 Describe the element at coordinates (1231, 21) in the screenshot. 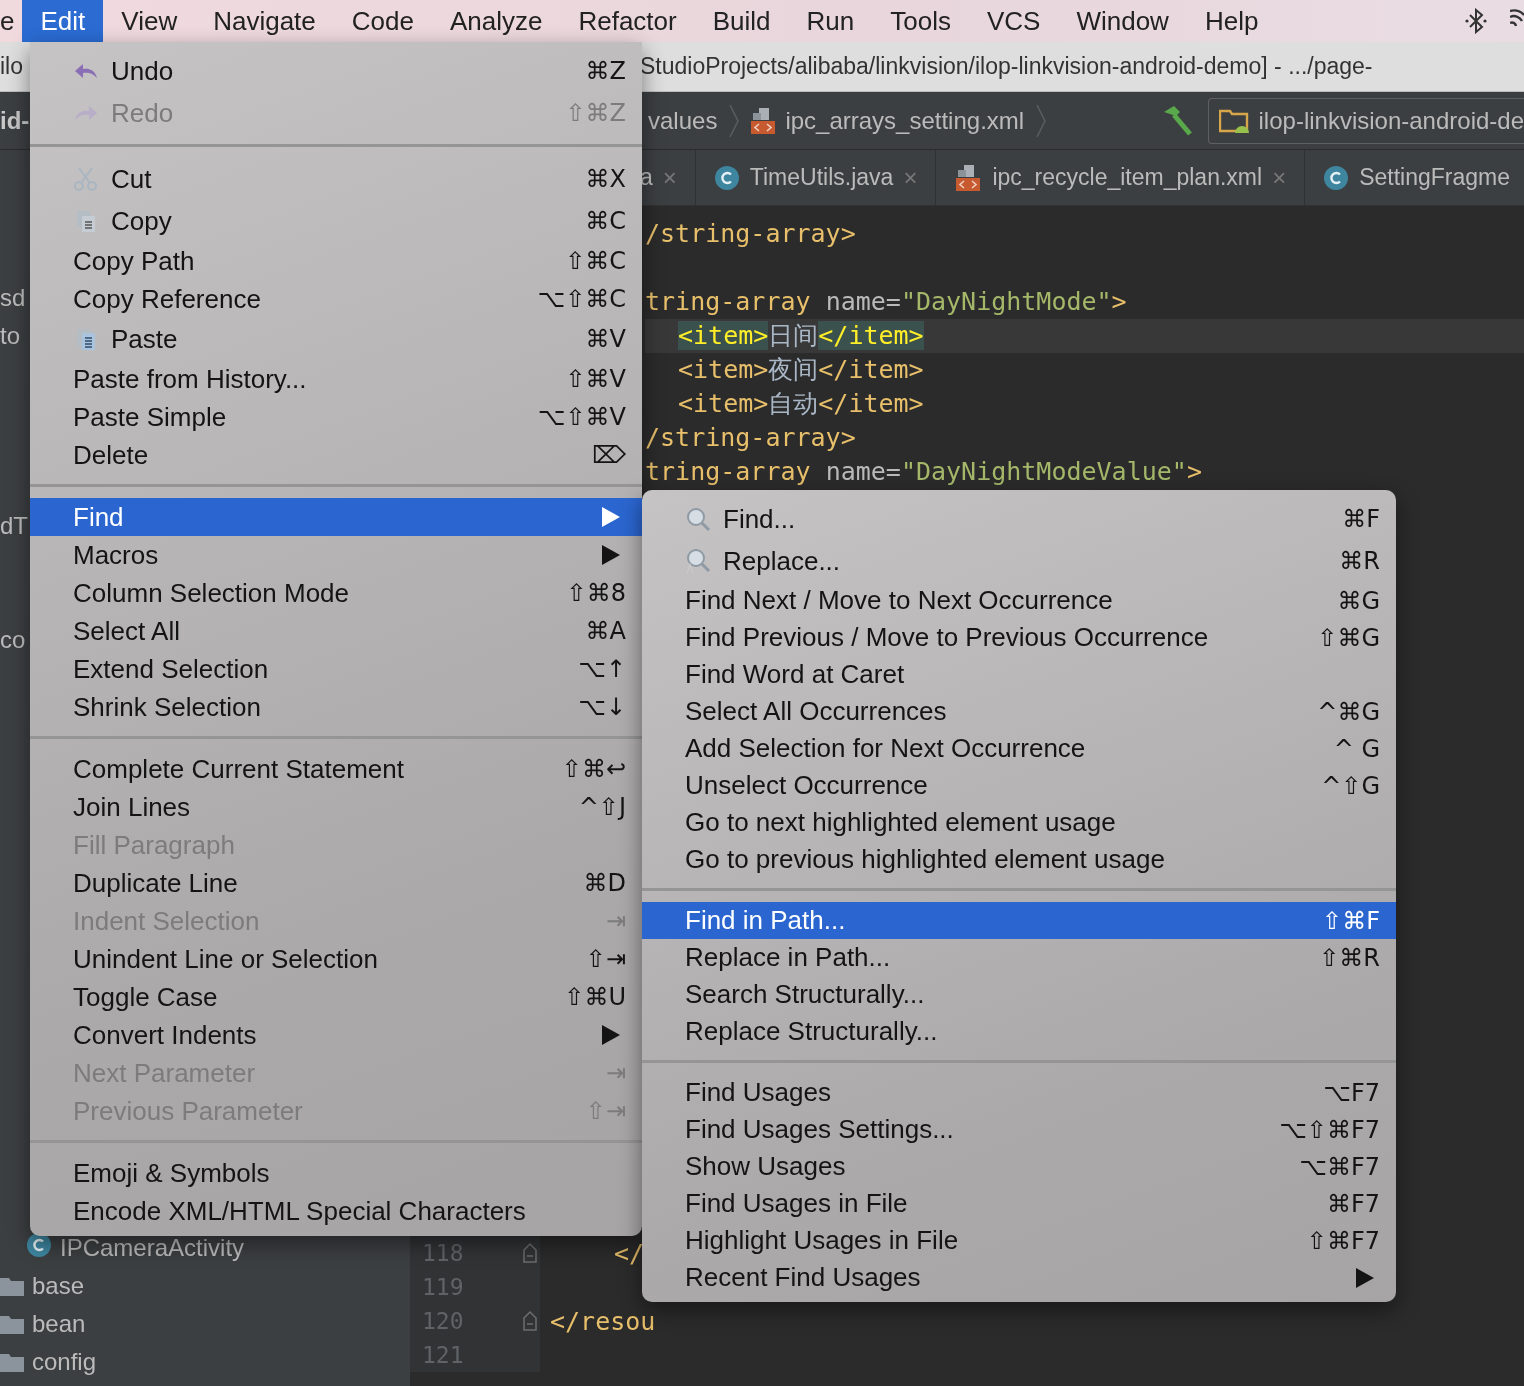

I see `menu-bar-item: Help` at that location.